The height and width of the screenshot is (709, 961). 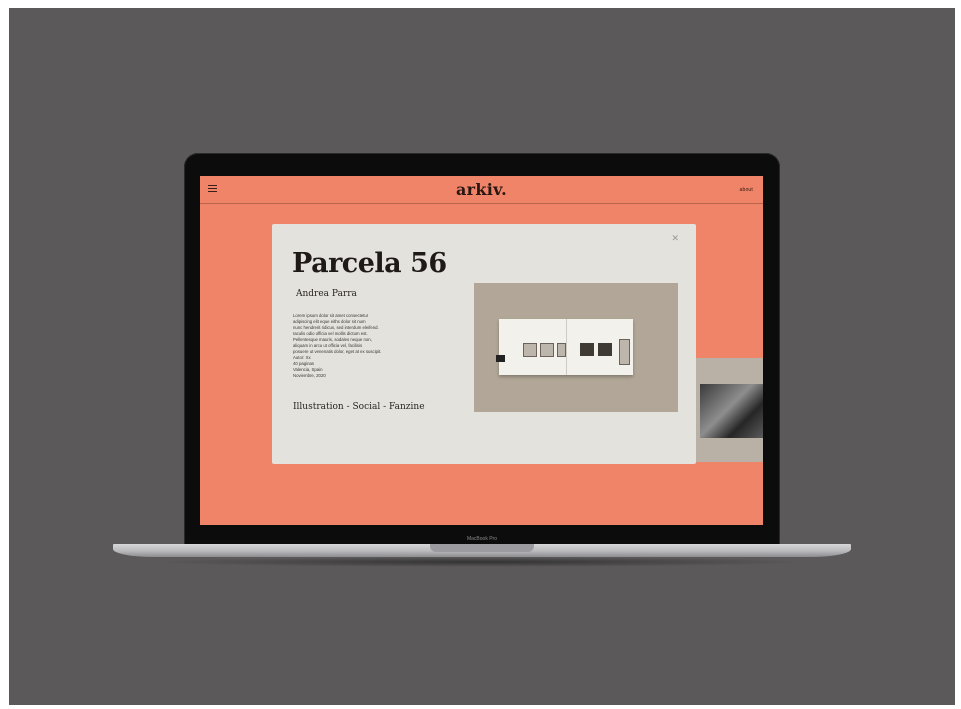 I want to click on laptop-shadow, so click(x=480, y=562).